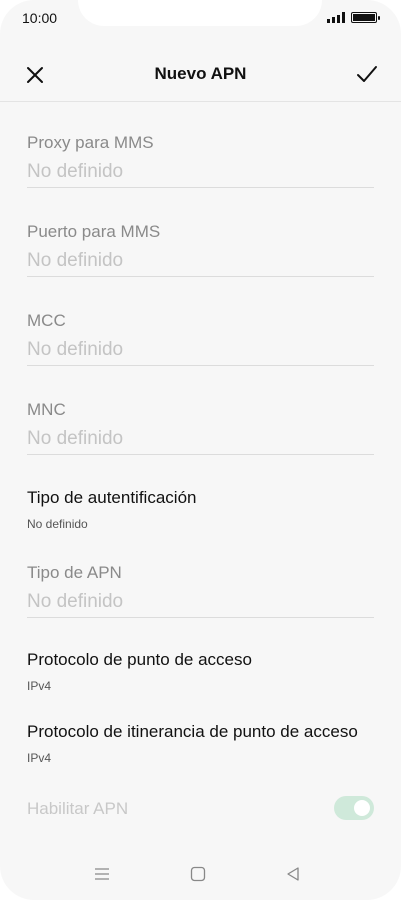 Image resolution: width=401 pixels, height=900 pixels. What do you see at coordinates (74, 572) in the screenshot?
I see `field-label: Tipo de APN` at bounding box center [74, 572].